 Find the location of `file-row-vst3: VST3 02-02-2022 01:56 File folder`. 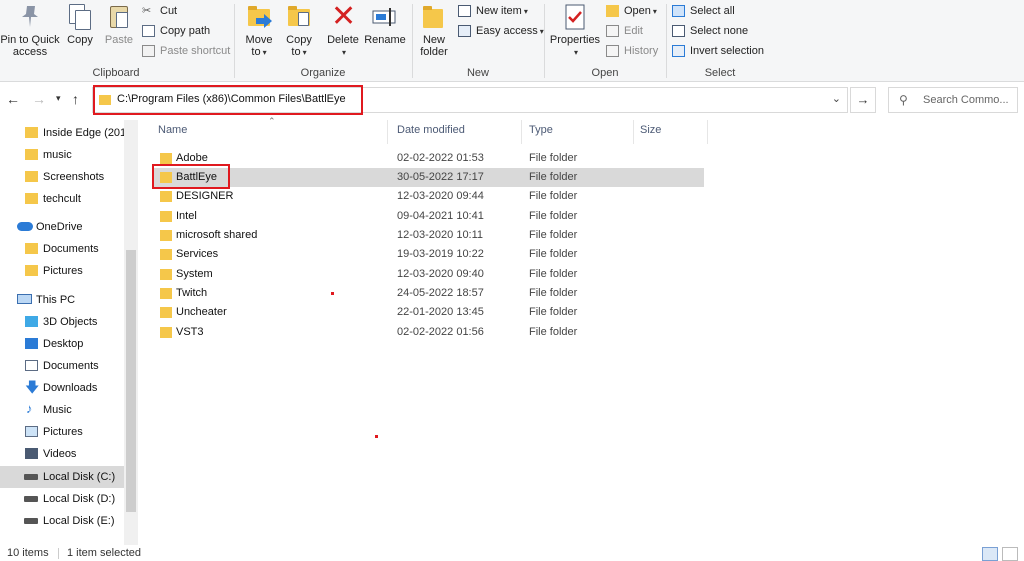

file-row-vst3: VST3 02-02-2022 01:56 File folder is located at coordinates (428, 332).